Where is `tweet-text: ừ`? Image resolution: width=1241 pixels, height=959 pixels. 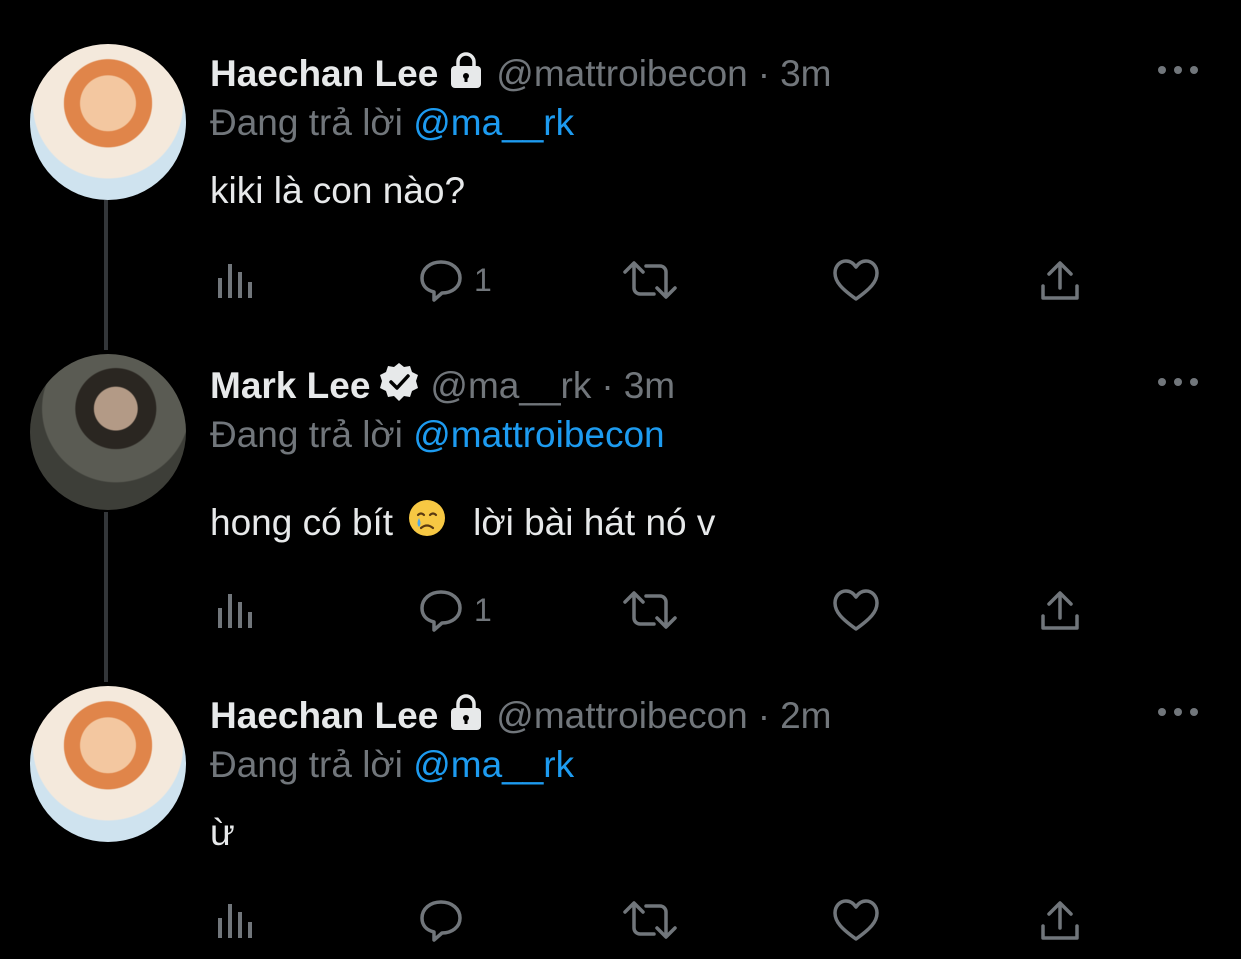
tweet-text: ừ is located at coordinates (222, 832).